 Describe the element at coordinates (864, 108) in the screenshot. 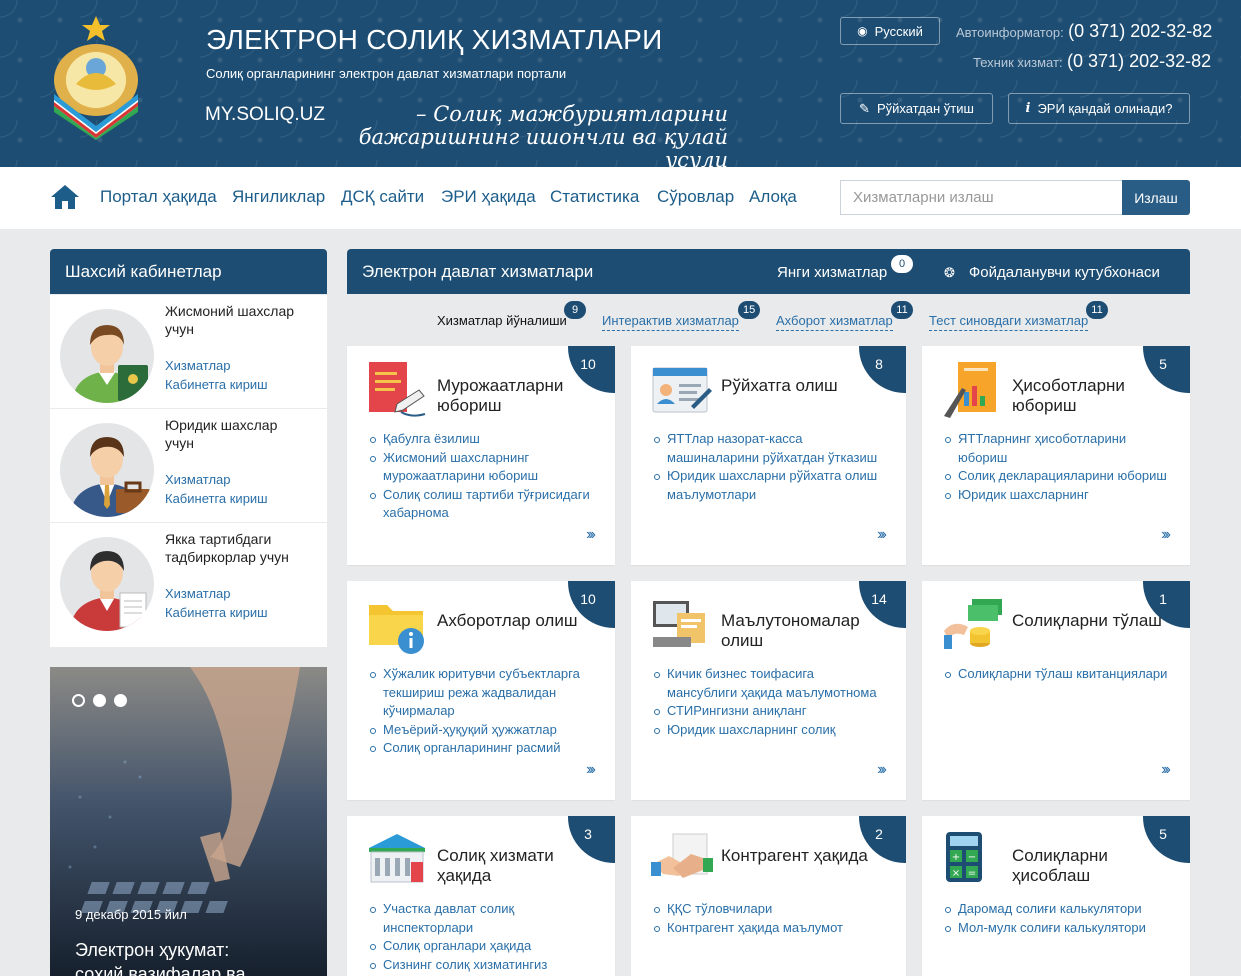

I see `edit-icon: ✎` at that location.